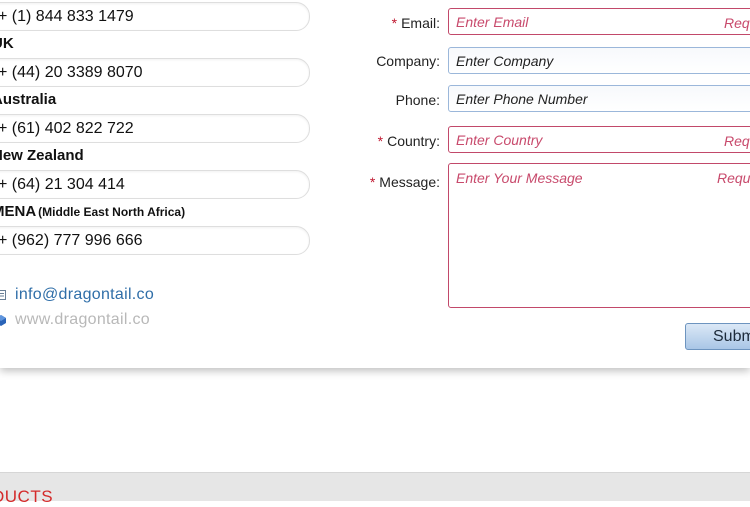 This screenshot has width=750, height=507. Describe the element at coordinates (408, 61) in the screenshot. I see `company-label: Company:` at that location.